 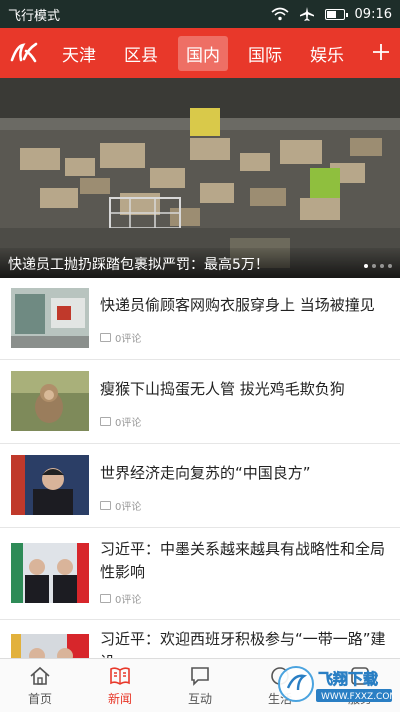 I want to click on watermark-url: WWW.FXXZ.COM, so click(x=357, y=697).